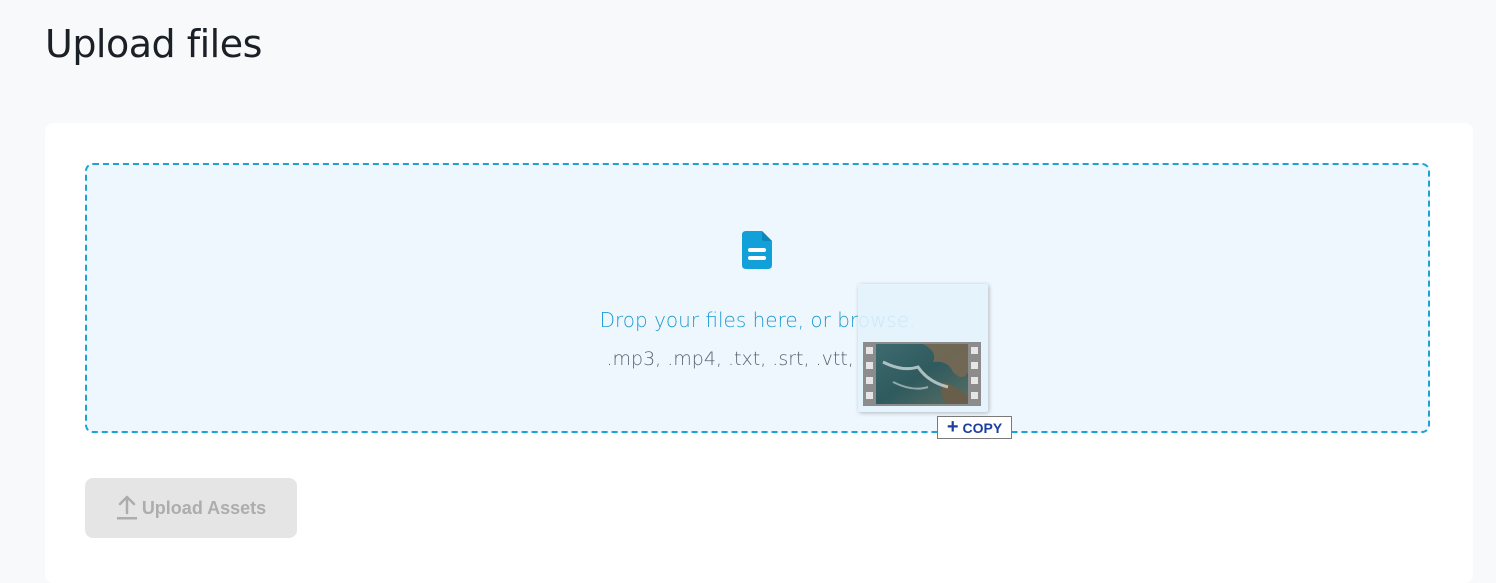 The height and width of the screenshot is (583, 1496). Describe the element at coordinates (952, 426) in the screenshot. I see `plus-icon: +` at that location.